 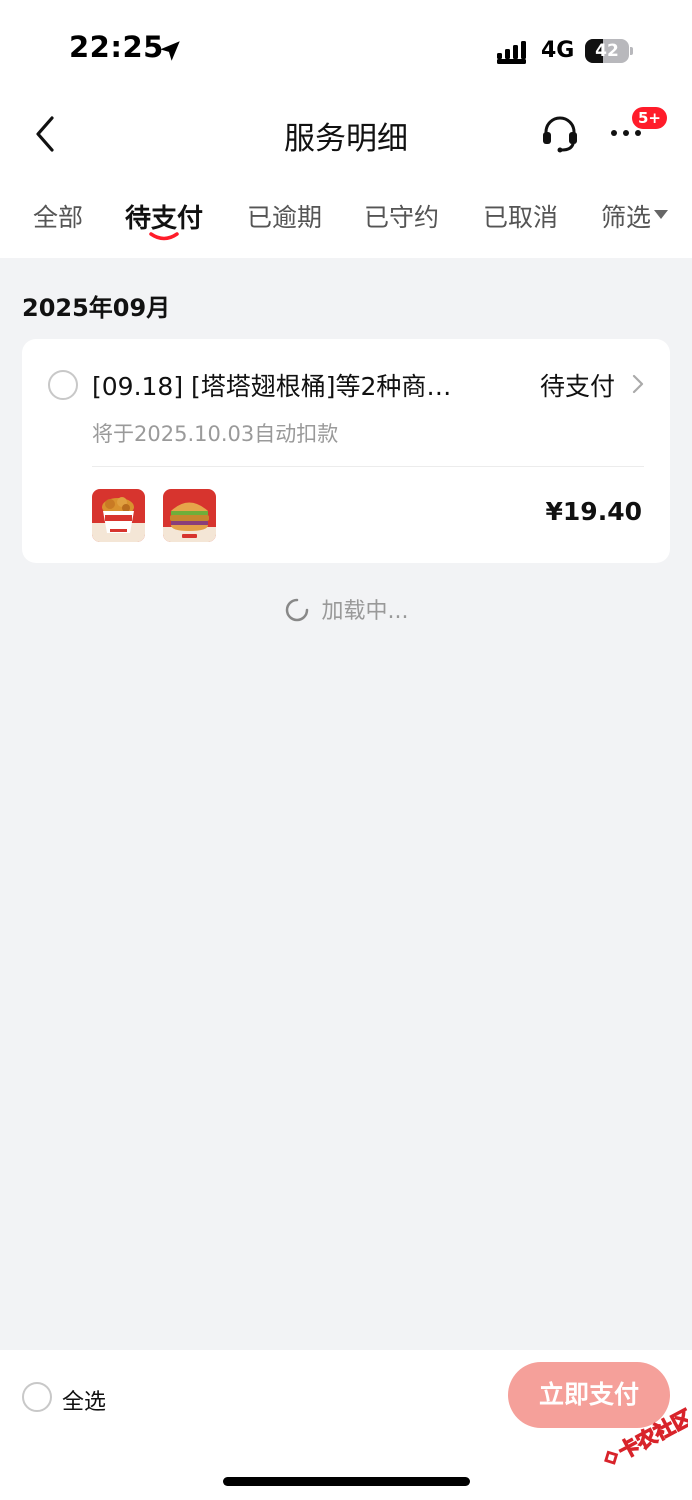 I want to click on tab-overdue: 已逾期, so click(x=284, y=216).